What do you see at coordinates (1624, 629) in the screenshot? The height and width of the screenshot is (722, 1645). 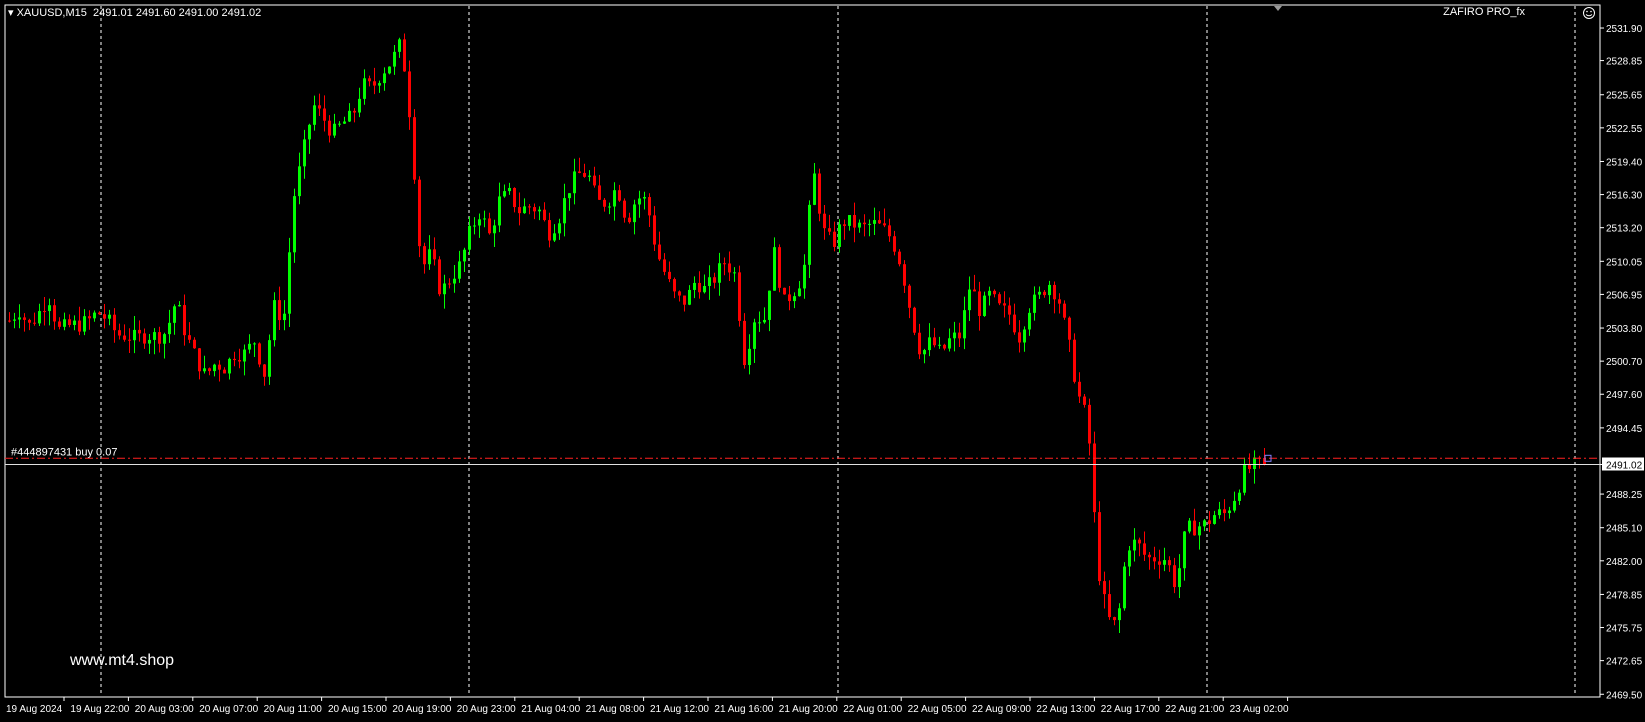 I see `price-axis-label: 2475.75` at bounding box center [1624, 629].